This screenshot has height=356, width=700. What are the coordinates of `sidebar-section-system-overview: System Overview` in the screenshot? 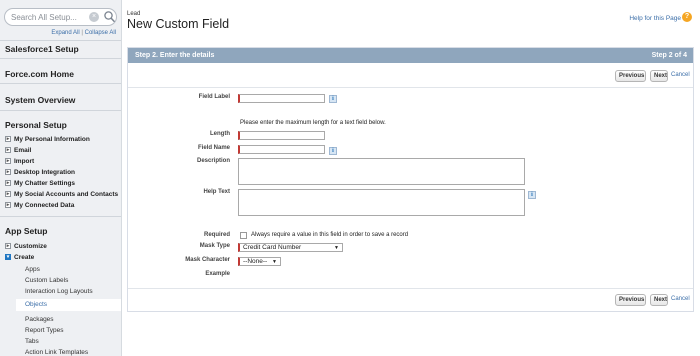 It's located at (60, 100).